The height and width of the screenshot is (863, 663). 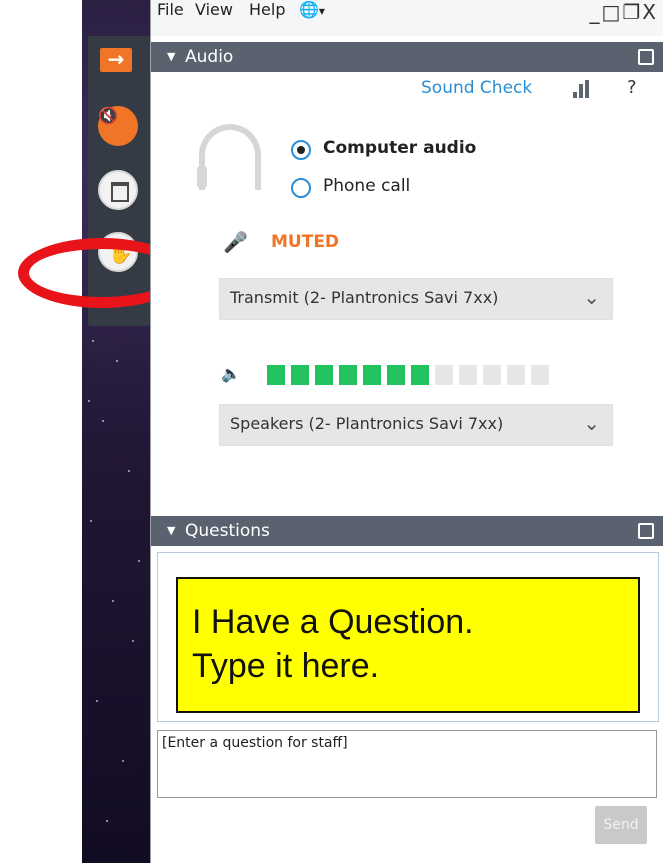 What do you see at coordinates (301, 150) in the screenshot?
I see `computer-audio-radio` at bounding box center [301, 150].